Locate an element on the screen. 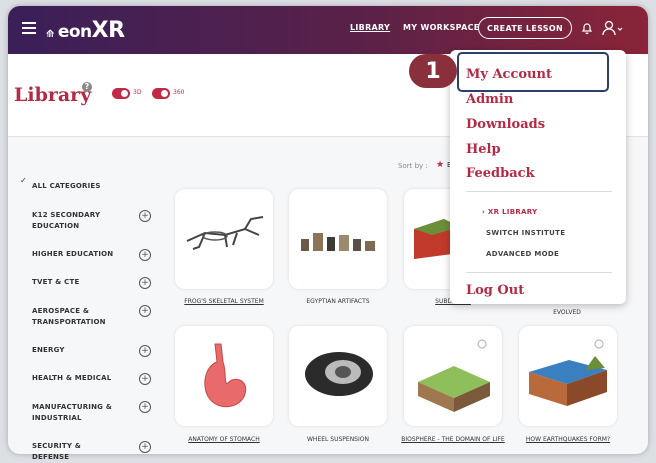 This screenshot has width=656, height=463. content-card-biosphere is located at coordinates (453, 376).